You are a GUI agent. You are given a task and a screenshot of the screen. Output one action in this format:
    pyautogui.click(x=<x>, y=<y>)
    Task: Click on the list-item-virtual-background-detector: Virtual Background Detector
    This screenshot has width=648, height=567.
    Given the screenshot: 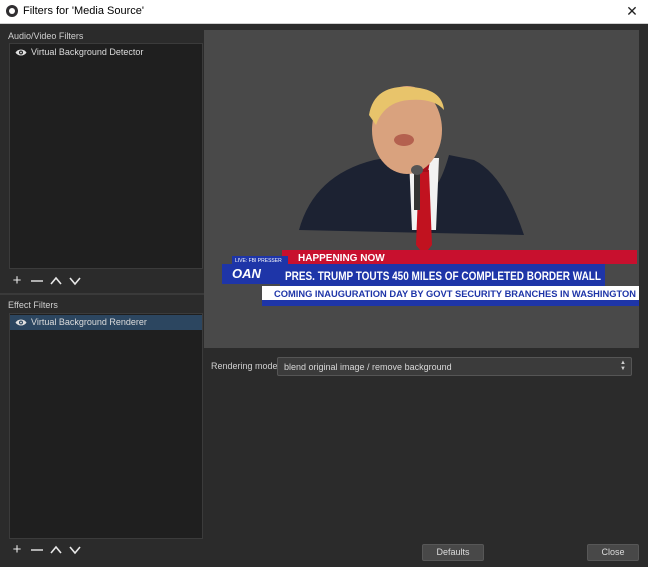 What is the action you would take?
    pyautogui.click(x=106, y=52)
    